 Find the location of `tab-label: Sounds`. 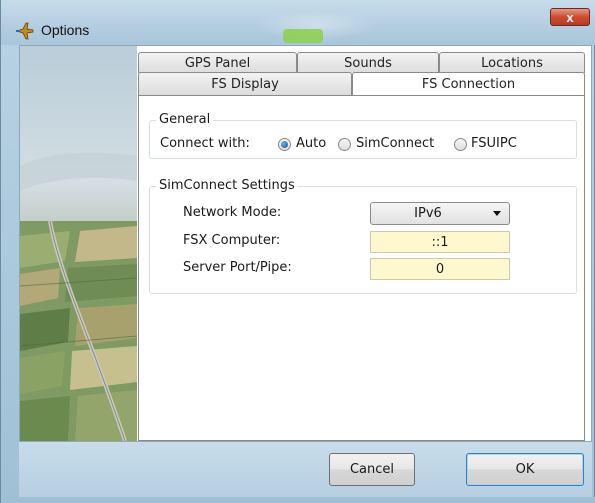

tab-label: Sounds is located at coordinates (368, 63).